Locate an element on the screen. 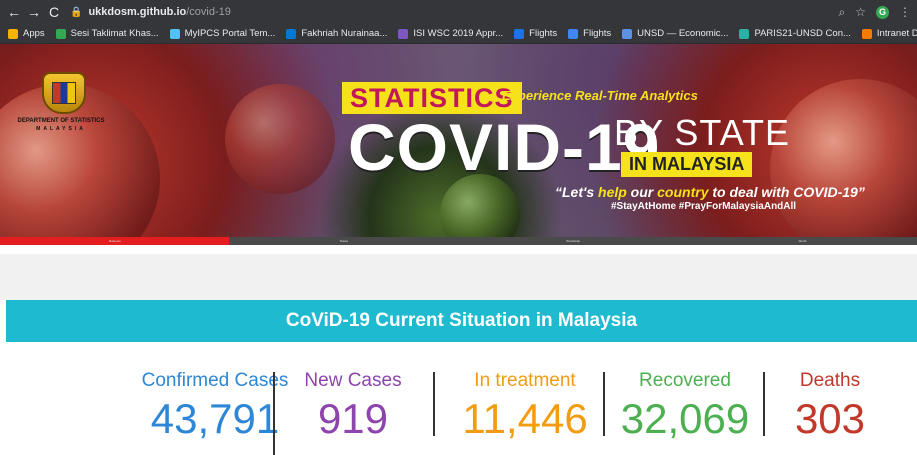 The width and height of the screenshot is (917, 455). stat-value: 32,069 is located at coordinates (685, 418).